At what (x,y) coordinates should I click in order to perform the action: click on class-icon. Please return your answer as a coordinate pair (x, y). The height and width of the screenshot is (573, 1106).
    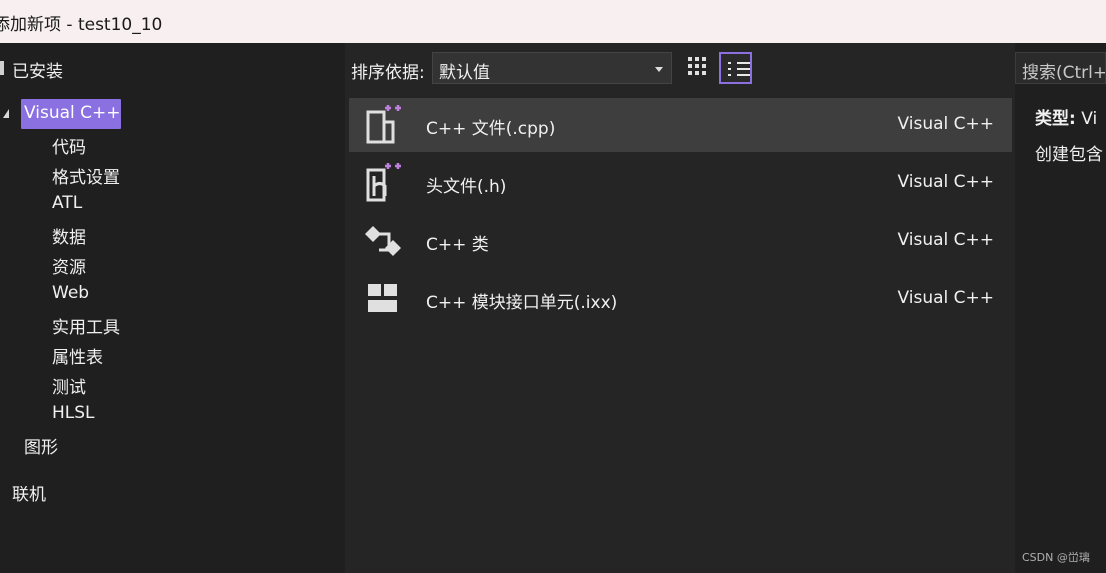
    Looking at the image, I should click on (383, 241).